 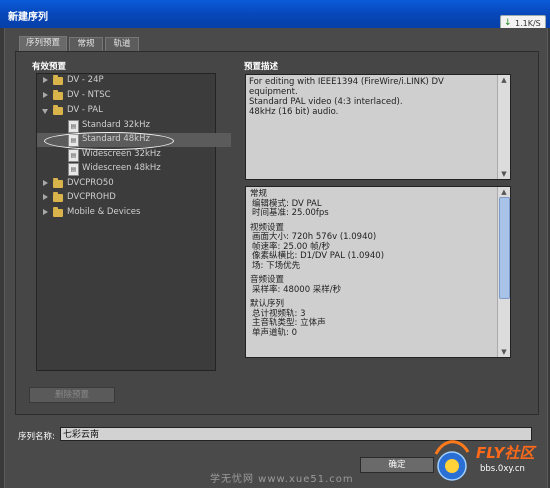 I want to click on tree-item-standard-32khz: ▤ Standard 32kHz, so click(x=134, y=126).